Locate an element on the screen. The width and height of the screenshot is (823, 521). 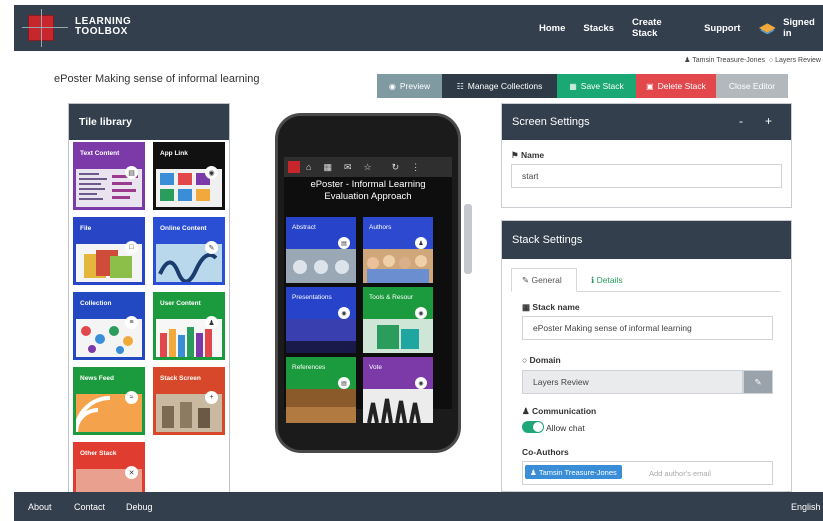
tab-details: ℹ Details is located at coordinates (607, 280).